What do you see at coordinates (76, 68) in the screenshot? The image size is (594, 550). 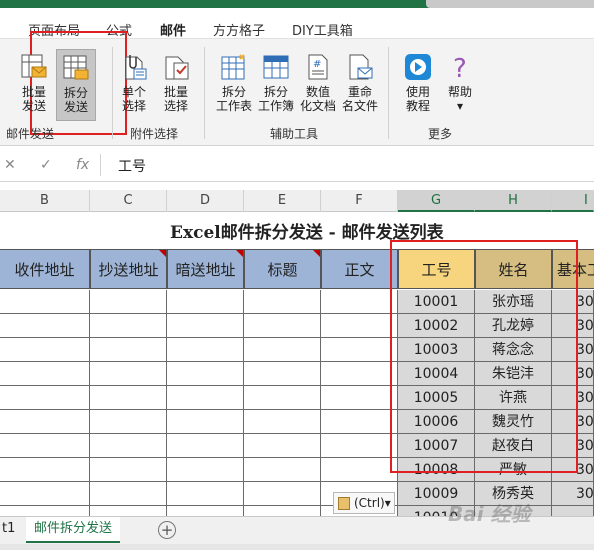 I see `split-send-icon` at bounding box center [76, 68].